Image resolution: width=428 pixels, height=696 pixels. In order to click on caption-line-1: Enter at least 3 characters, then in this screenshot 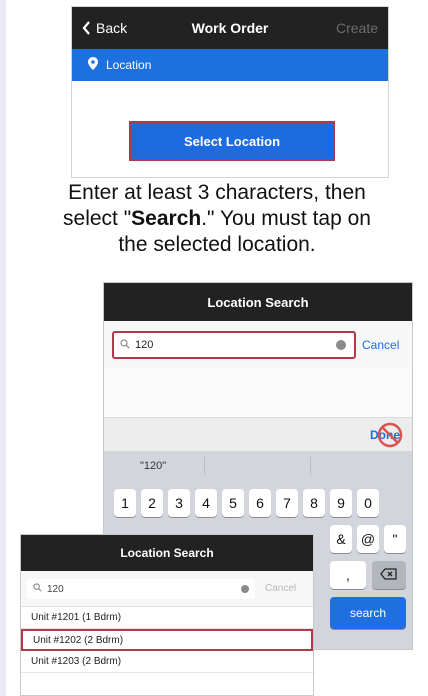, I will do `click(217, 192)`.